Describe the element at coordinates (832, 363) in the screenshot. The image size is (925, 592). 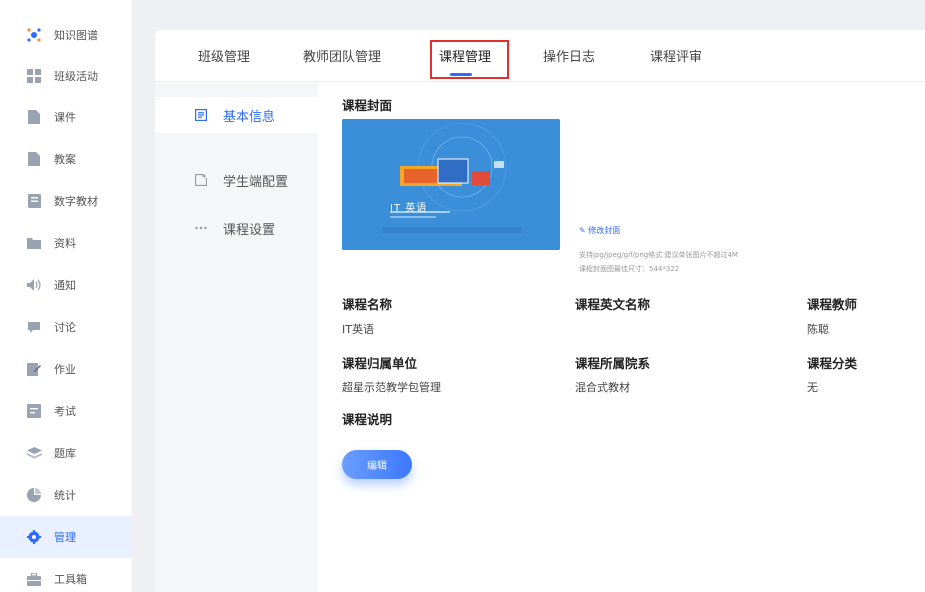
I see `course-category-label: 课程分类` at that location.